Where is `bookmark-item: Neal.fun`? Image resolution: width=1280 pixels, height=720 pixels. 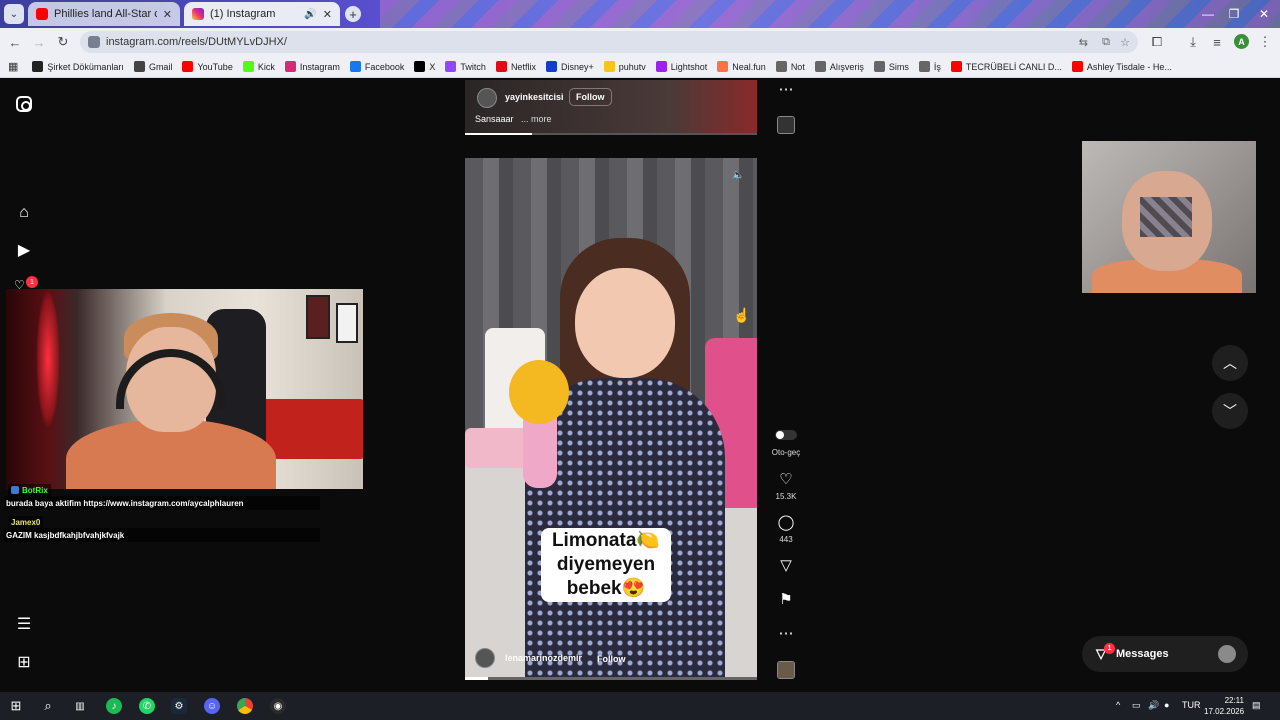 bookmark-item: Neal.fun is located at coordinates (741, 66).